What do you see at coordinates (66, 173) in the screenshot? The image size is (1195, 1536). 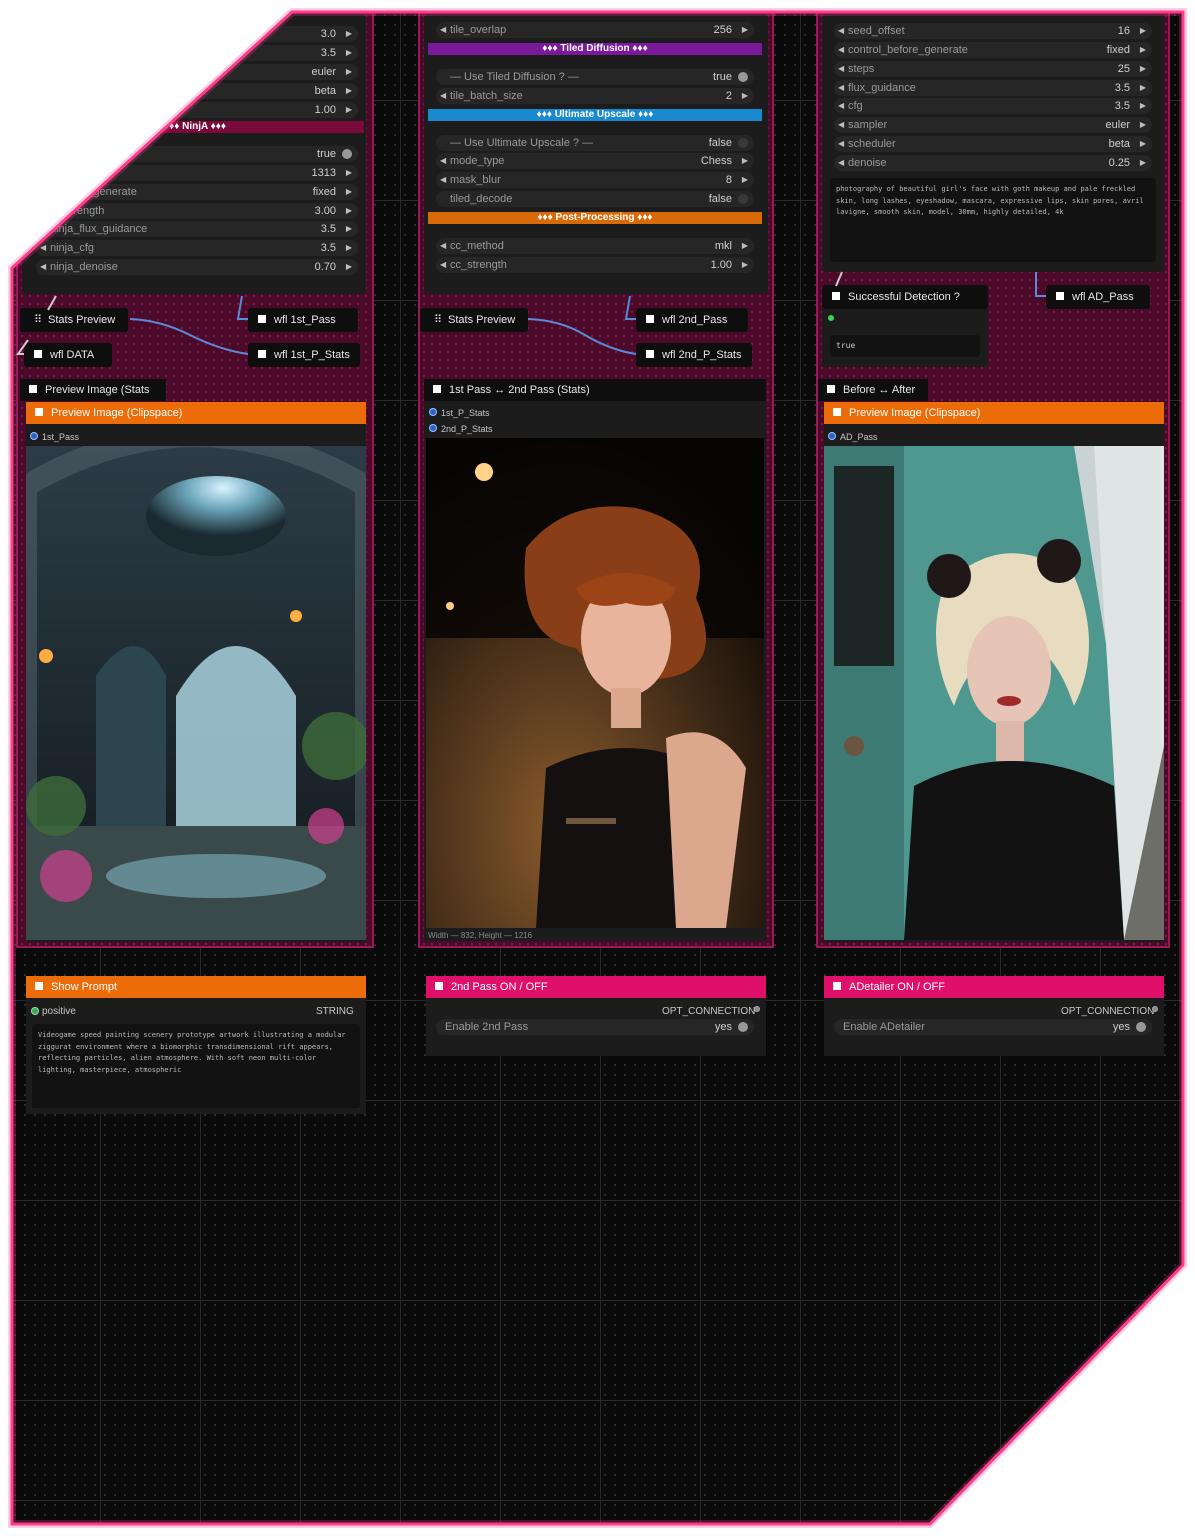 I see `widget-label: _offset` at bounding box center [66, 173].